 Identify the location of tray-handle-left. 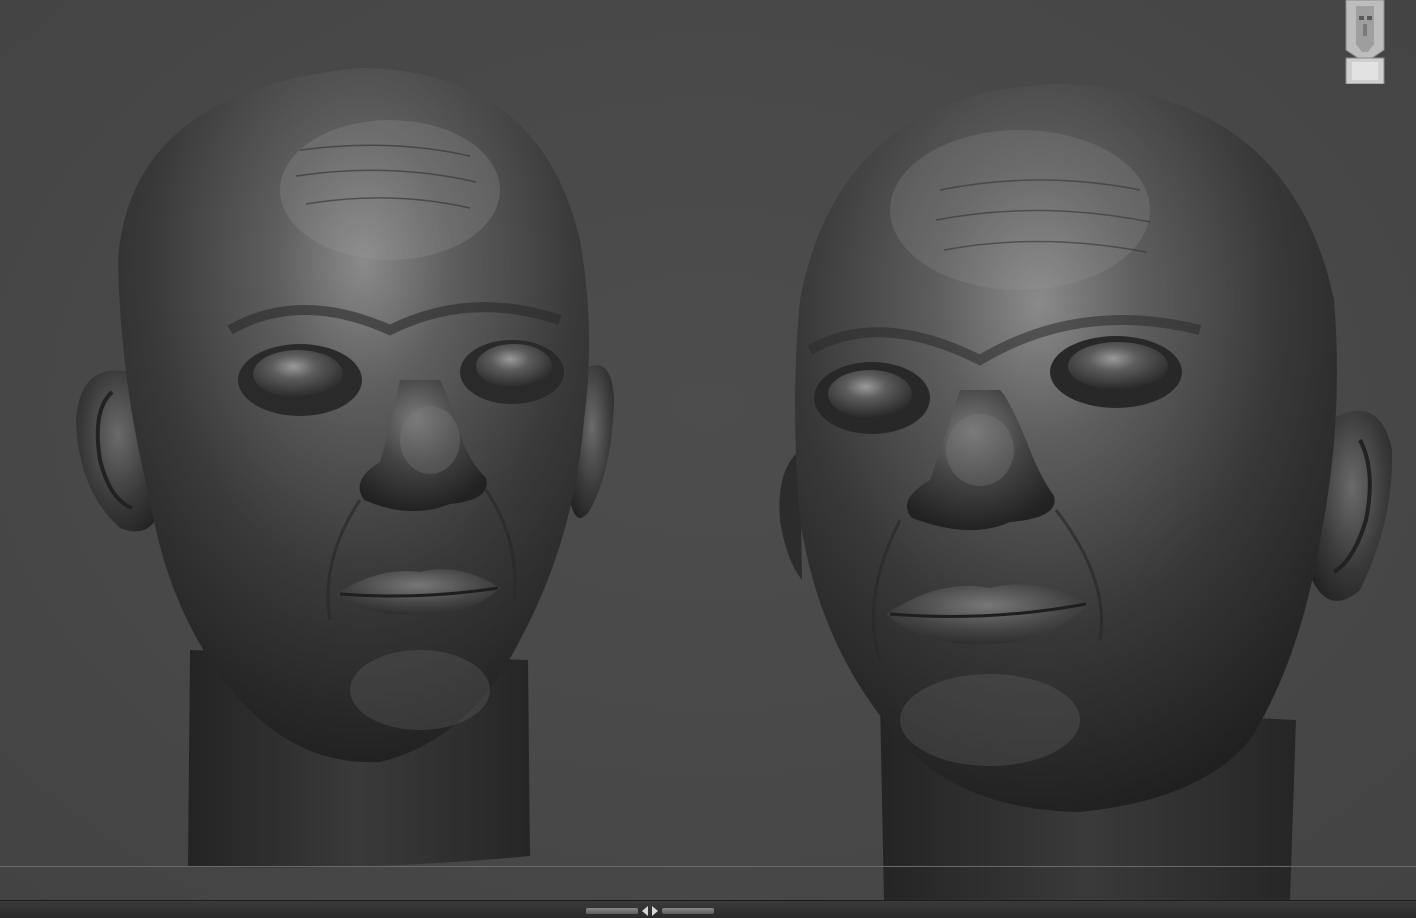
(612, 911).